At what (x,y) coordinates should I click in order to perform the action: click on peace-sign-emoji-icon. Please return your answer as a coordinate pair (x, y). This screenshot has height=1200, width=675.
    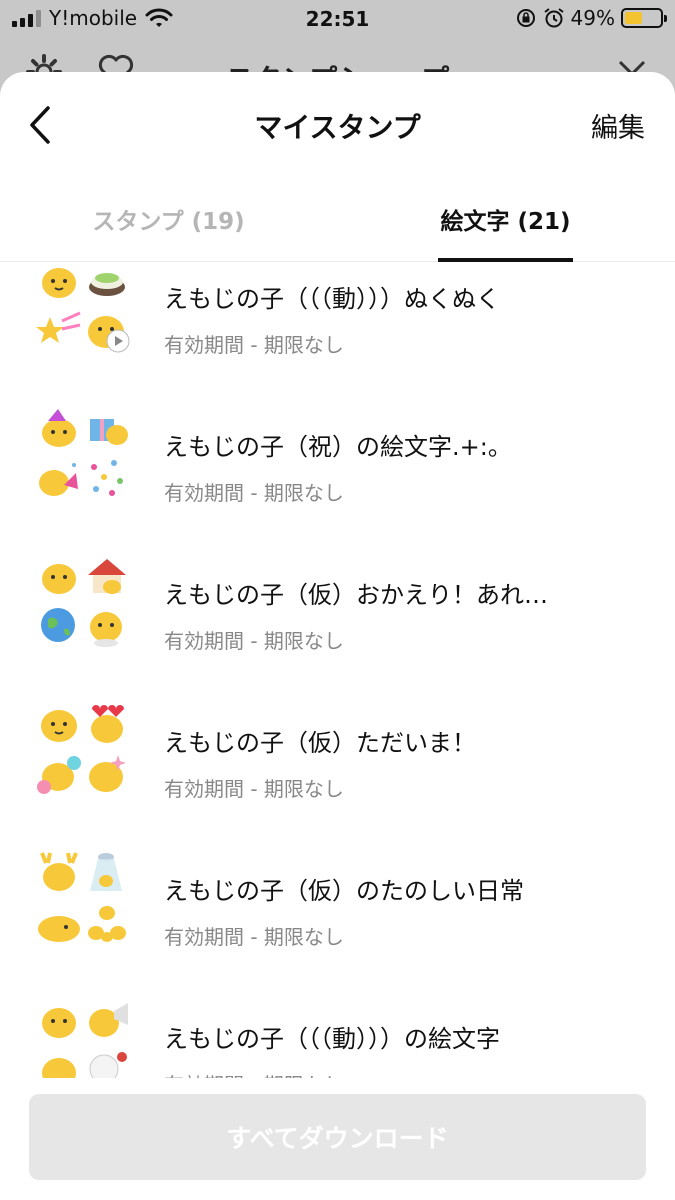
    Looking at the image, I should click on (59, 871).